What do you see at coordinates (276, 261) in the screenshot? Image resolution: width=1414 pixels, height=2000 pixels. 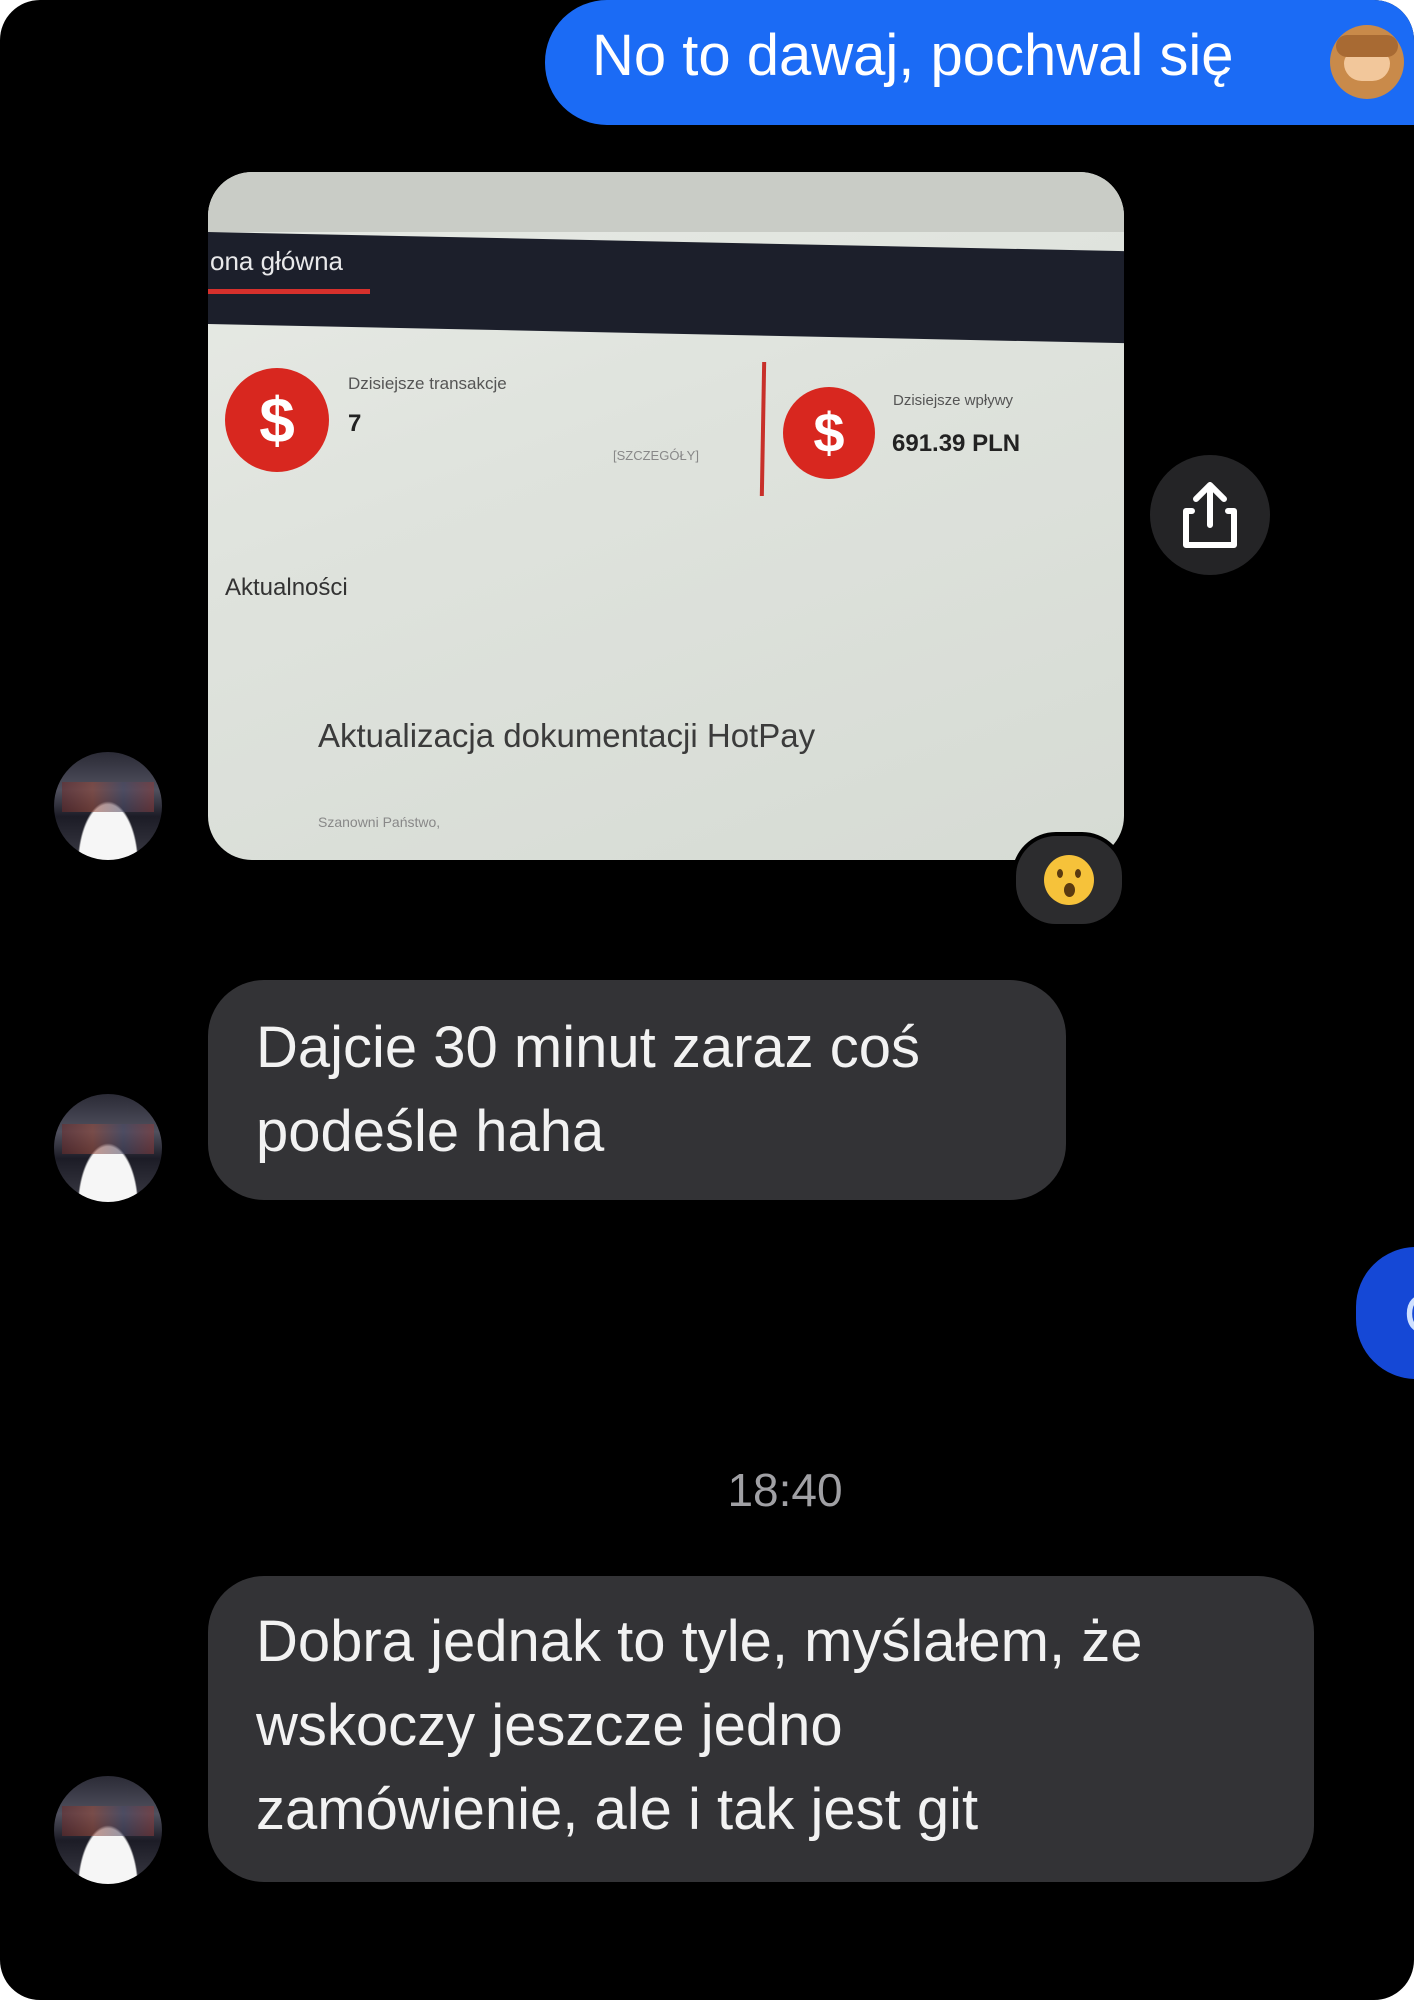 I see `photo-nav-label: ona główna` at bounding box center [276, 261].